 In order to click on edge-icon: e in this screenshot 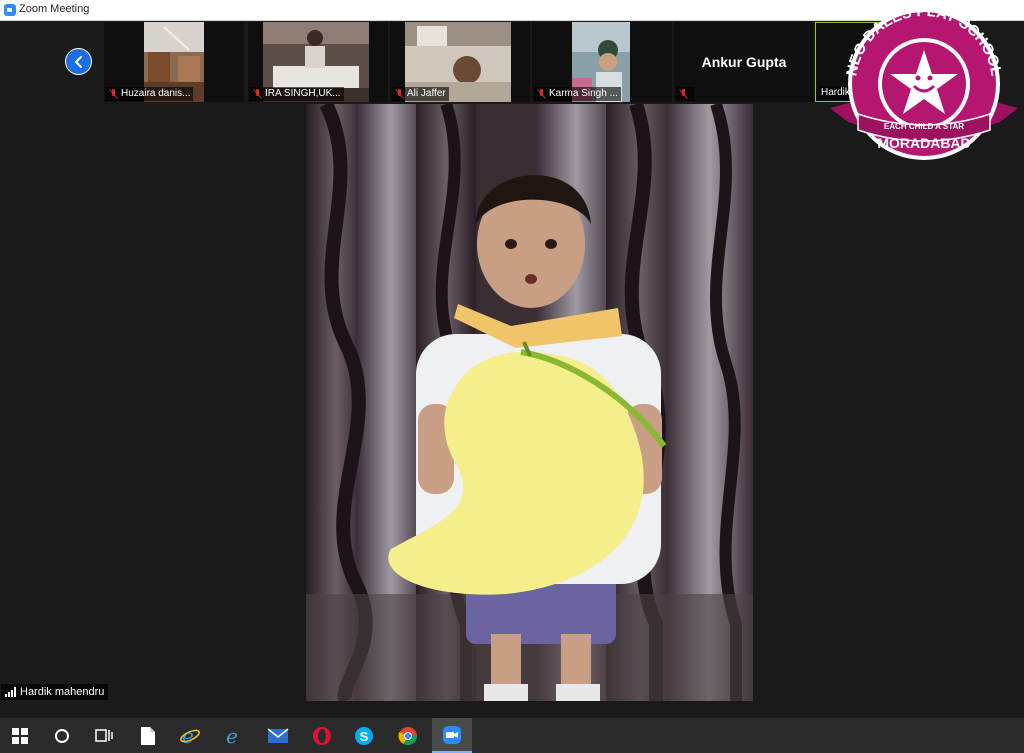, I will do `click(234, 735)`.